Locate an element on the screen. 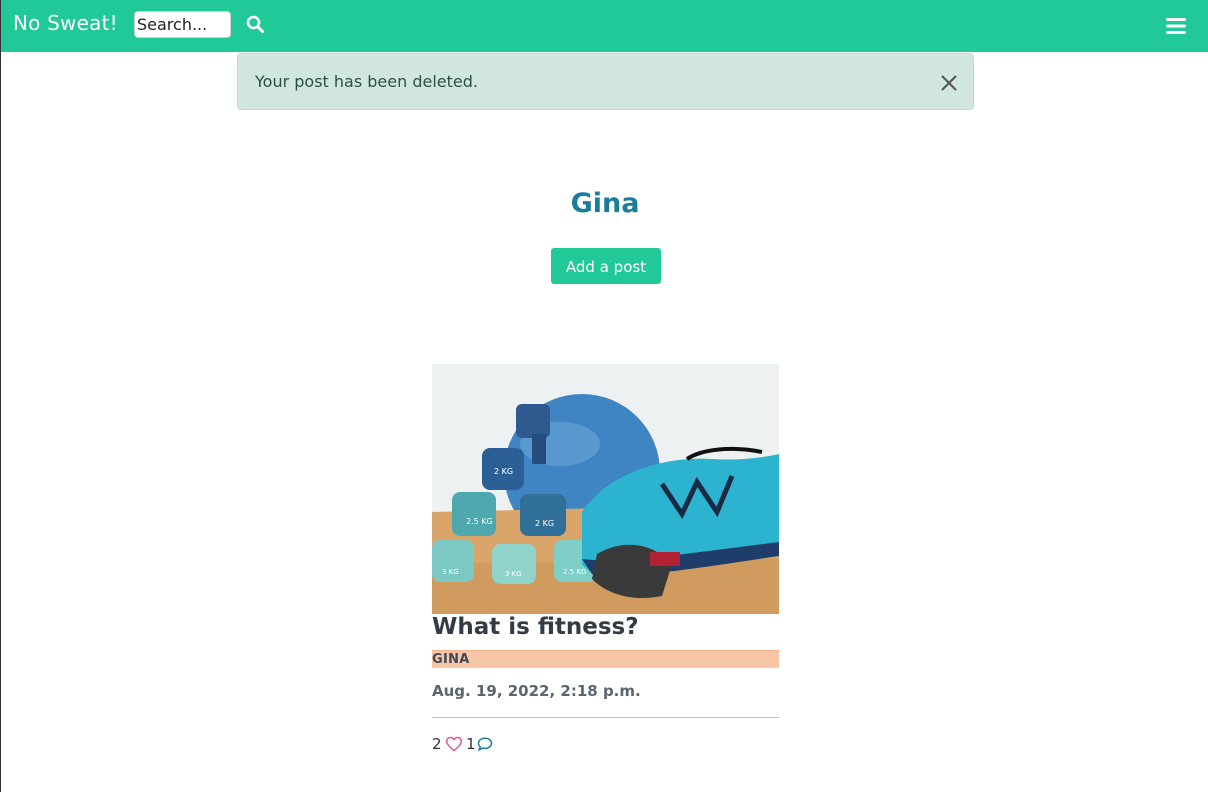 The width and height of the screenshot is (1208, 792). search-button is located at coordinates (255, 25).